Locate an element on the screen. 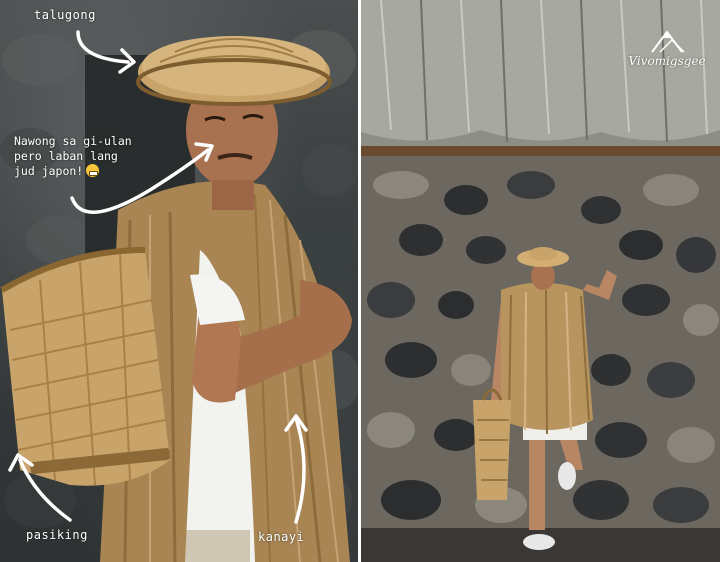  watermark-text: Vivomigsgee is located at coordinates (667, 61).